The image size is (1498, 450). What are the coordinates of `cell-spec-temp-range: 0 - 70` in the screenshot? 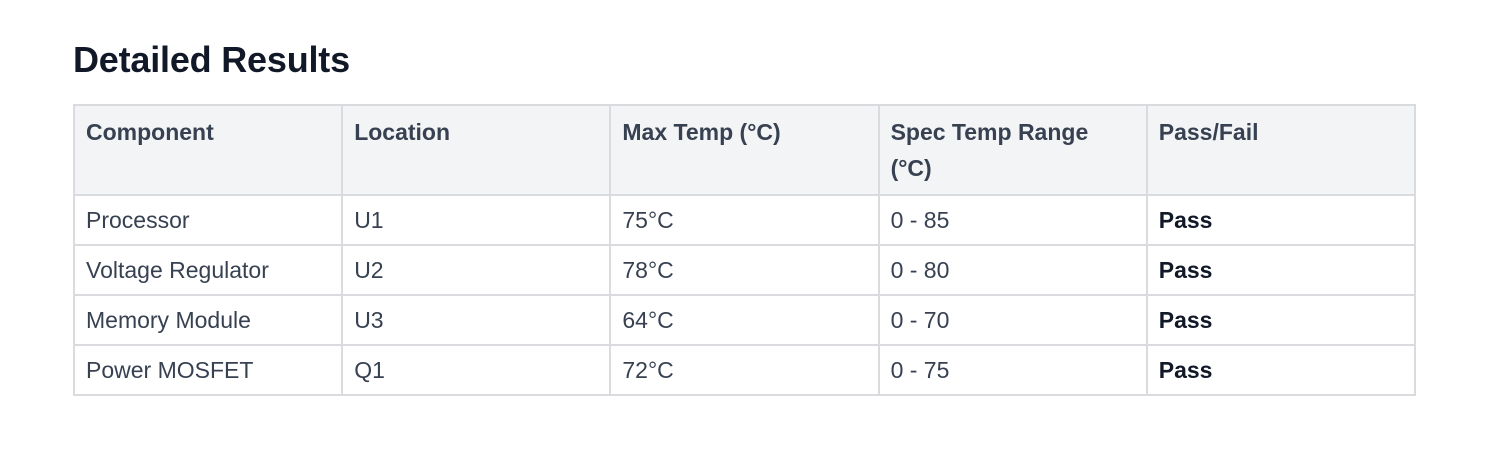 It's located at (1012, 320).